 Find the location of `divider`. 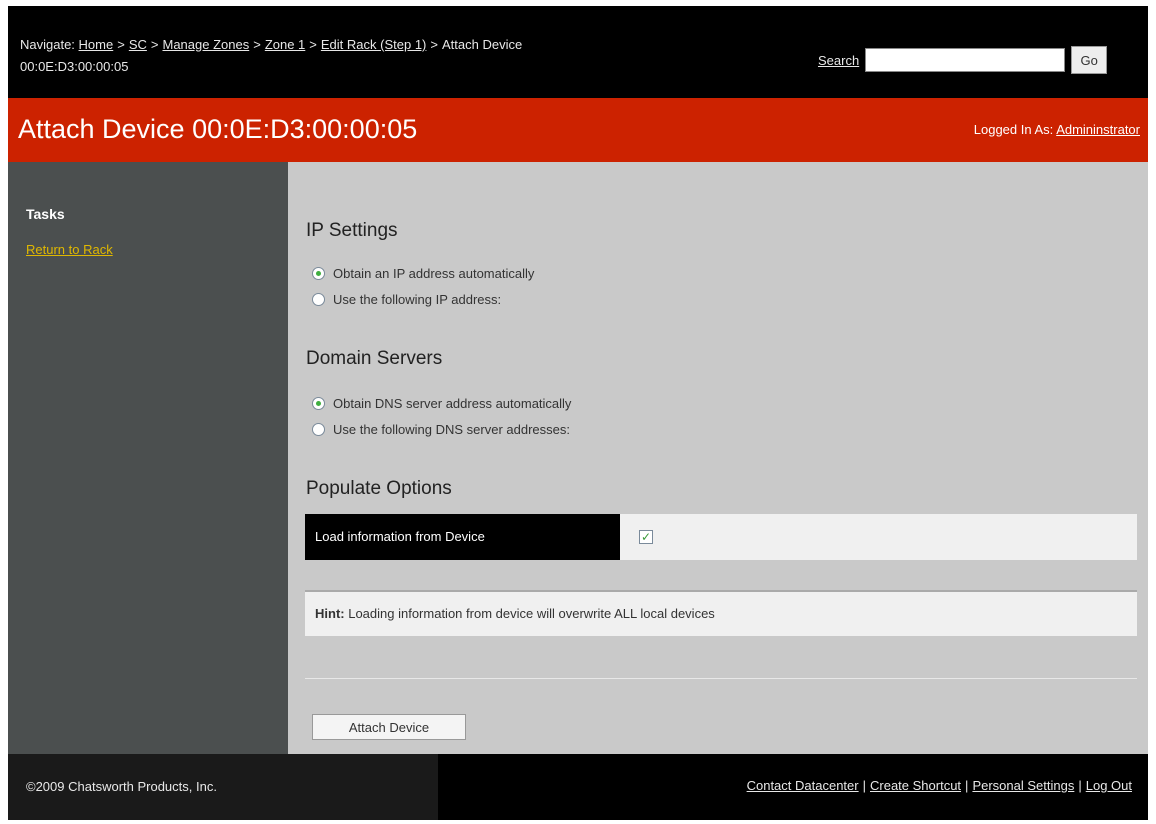

divider is located at coordinates (721, 678).